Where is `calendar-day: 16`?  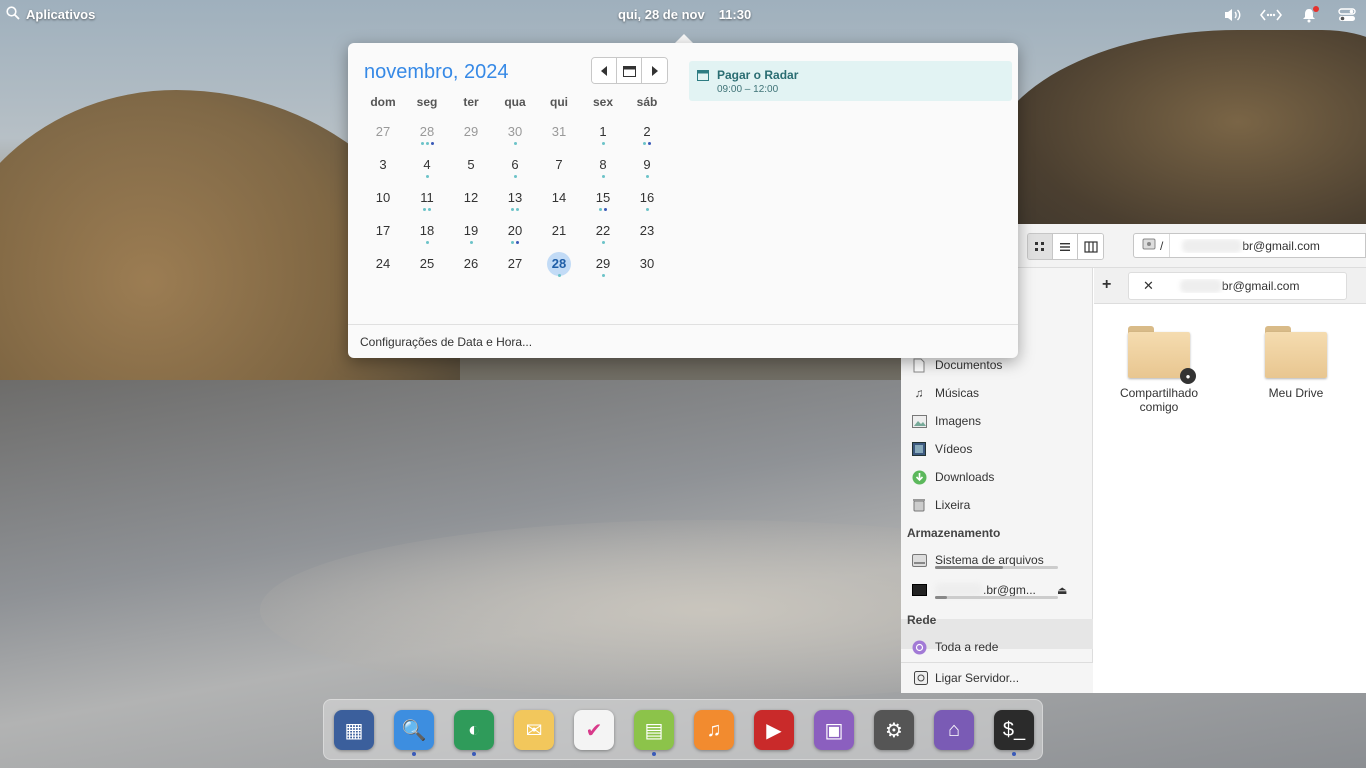 calendar-day: 16 is located at coordinates (647, 197).